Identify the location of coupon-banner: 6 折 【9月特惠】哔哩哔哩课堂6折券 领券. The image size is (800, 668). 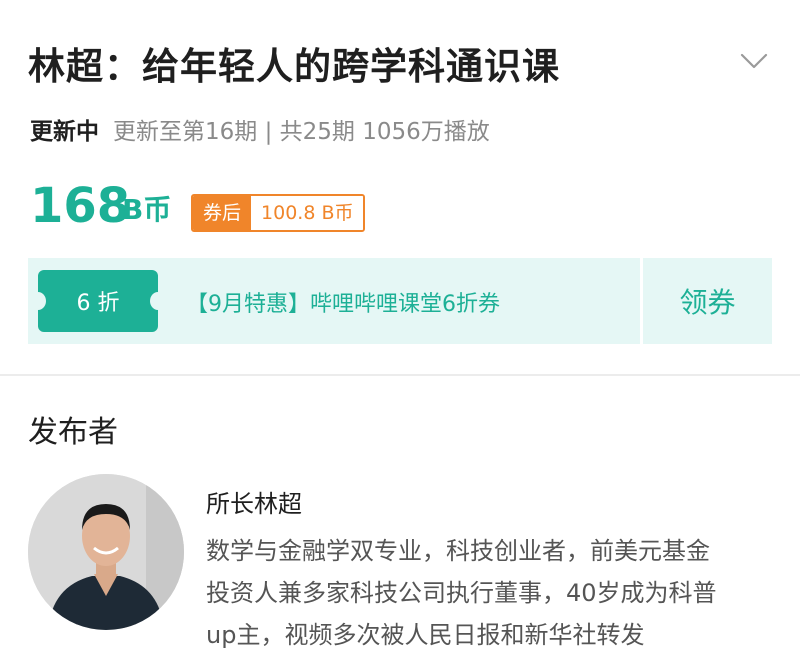
(400, 301).